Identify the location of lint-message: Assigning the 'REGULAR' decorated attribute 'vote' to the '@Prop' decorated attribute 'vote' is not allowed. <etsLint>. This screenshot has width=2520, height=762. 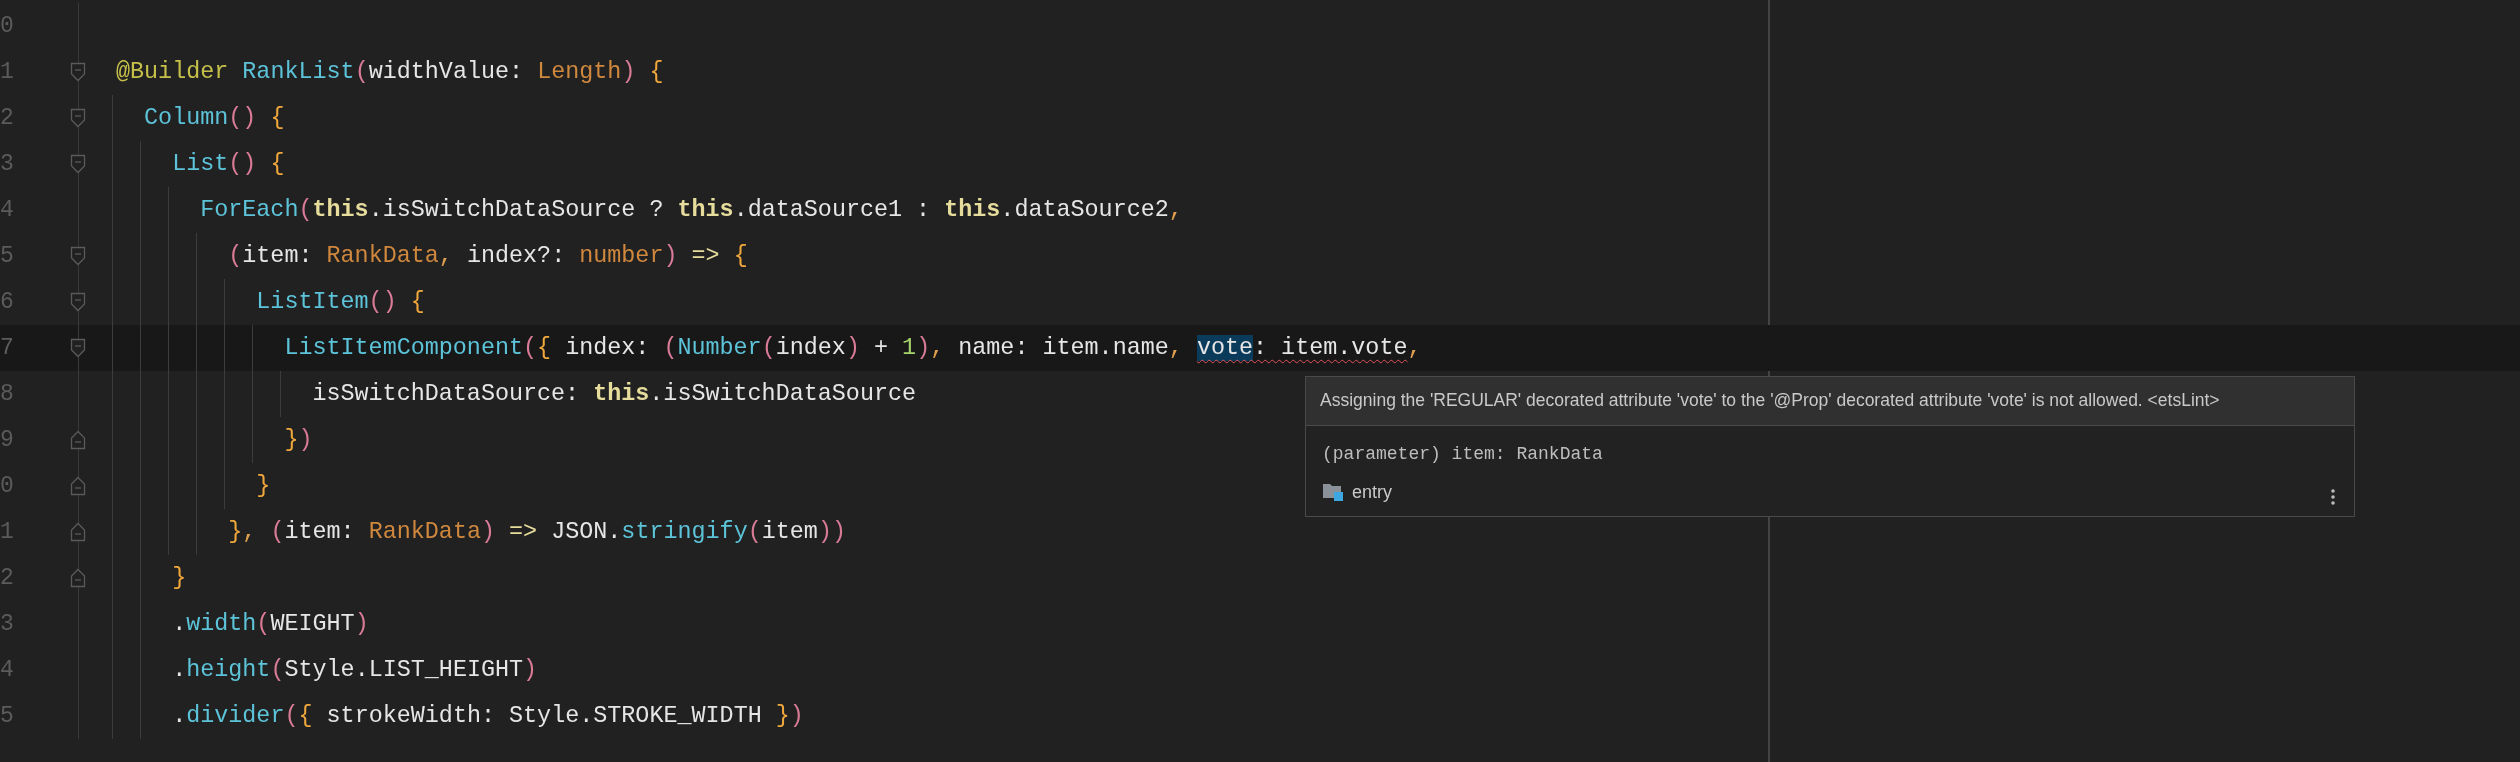
(1770, 400).